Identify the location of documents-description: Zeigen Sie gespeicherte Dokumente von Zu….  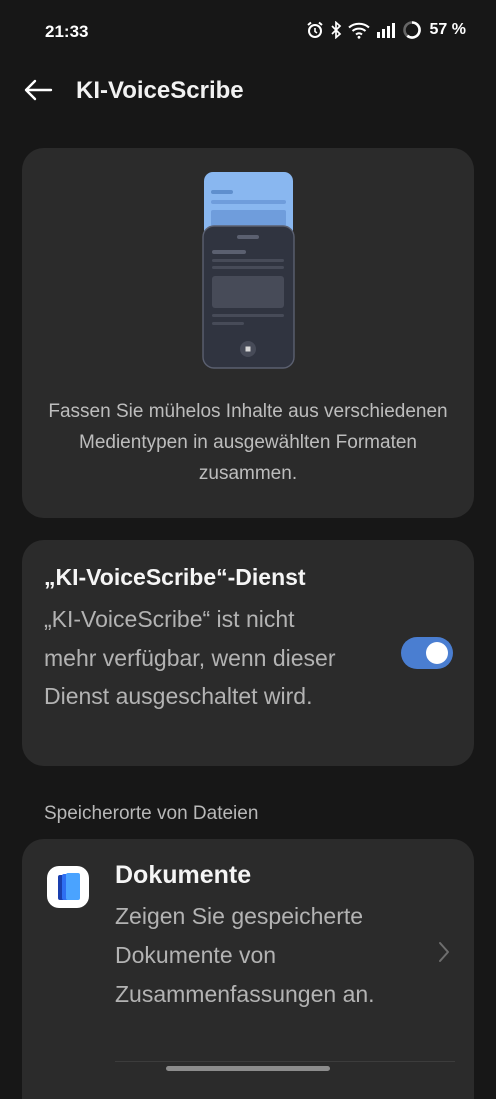
(245, 955).